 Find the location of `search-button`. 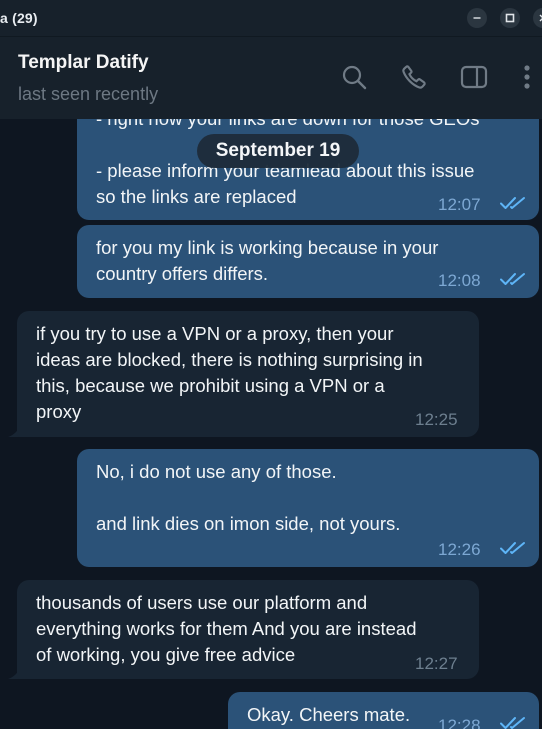

search-button is located at coordinates (354, 77).